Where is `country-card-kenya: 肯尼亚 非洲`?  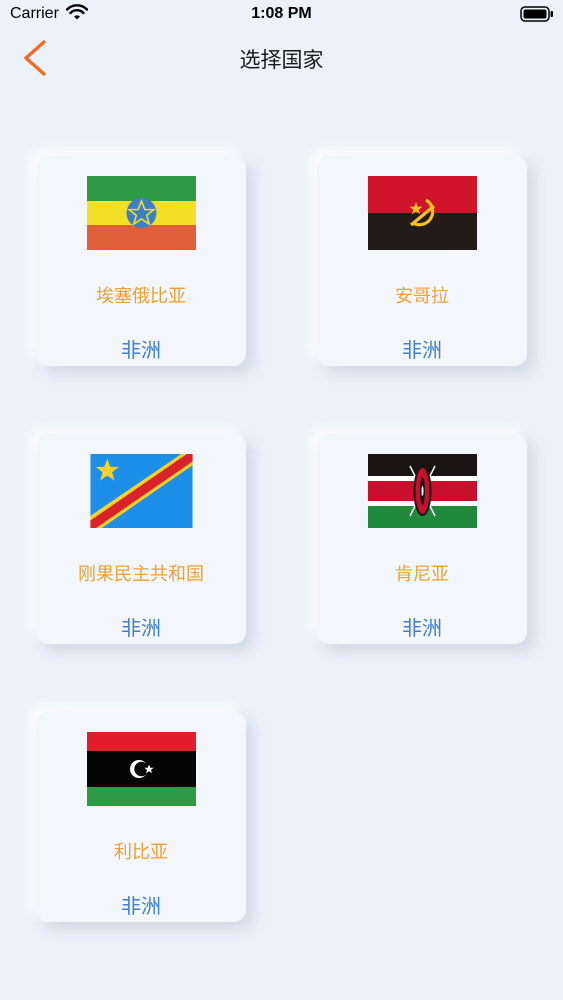 country-card-kenya: 肯尼亚 非洲 is located at coordinates (422, 539).